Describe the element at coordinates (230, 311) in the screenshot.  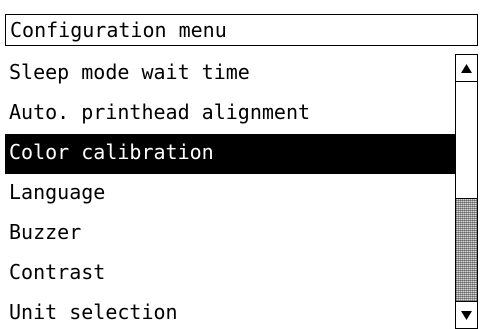
I see `menu-item-unit-selection: Unit selection` at that location.